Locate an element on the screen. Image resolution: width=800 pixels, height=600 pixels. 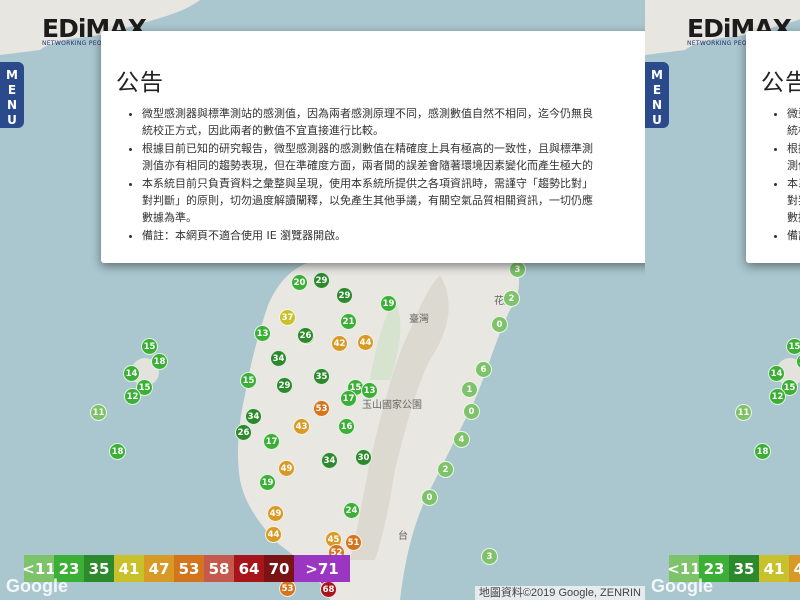
sensor-marker: 20 is located at coordinates (299, 282).